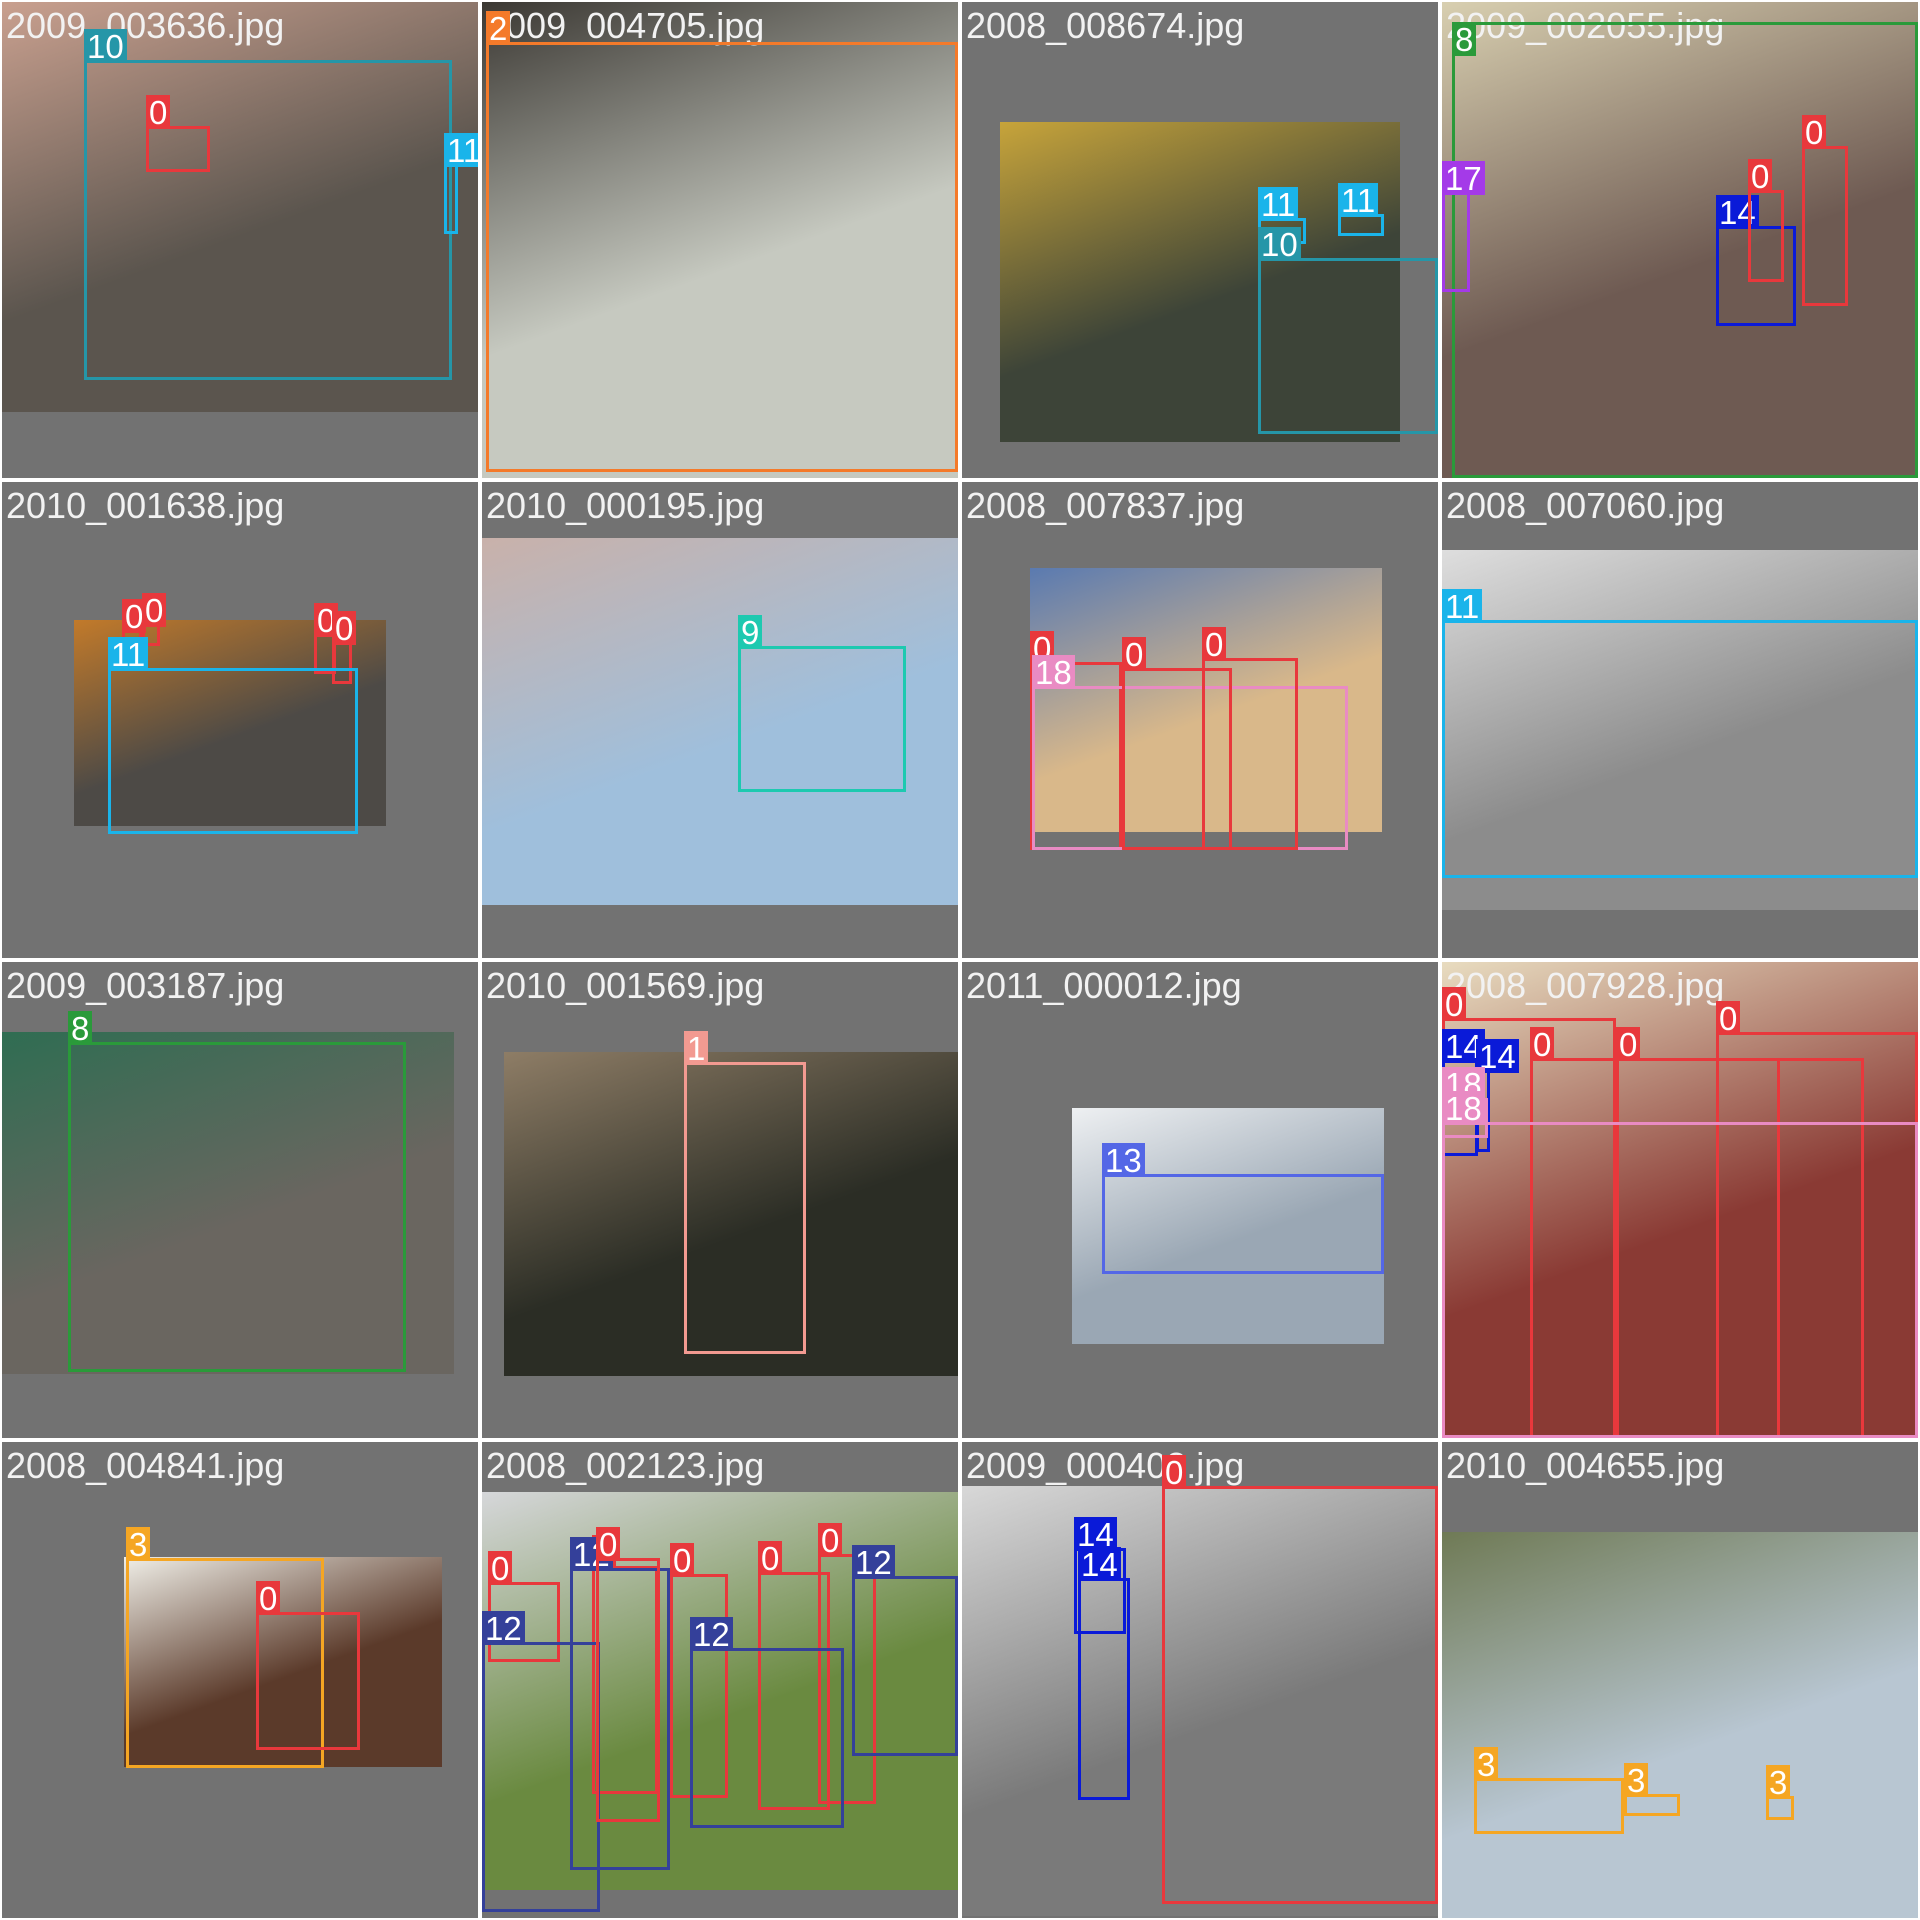 The image size is (1920, 1920). I want to click on class-id-label: 13, so click(1123, 1160).